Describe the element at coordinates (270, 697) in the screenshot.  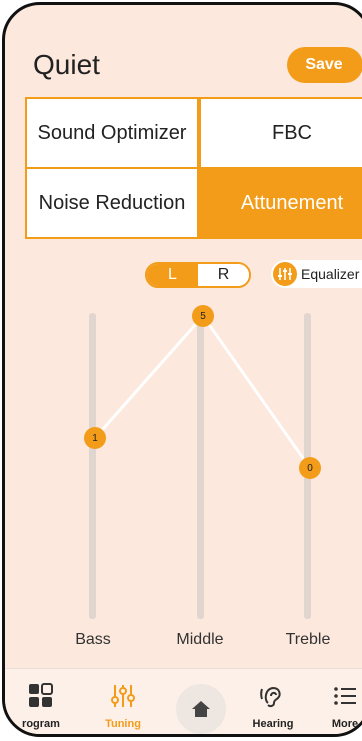
I see `ear-icon` at that location.